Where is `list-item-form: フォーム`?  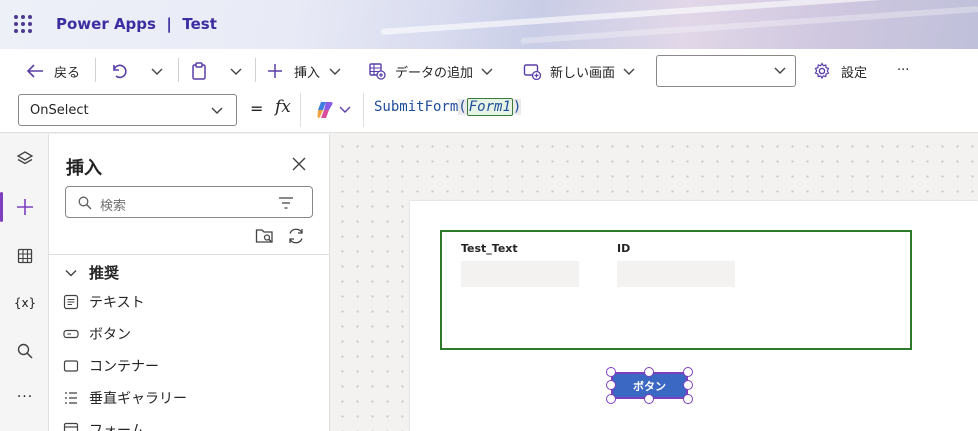 list-item-form: フォーム is located at coordinates (104, 424).